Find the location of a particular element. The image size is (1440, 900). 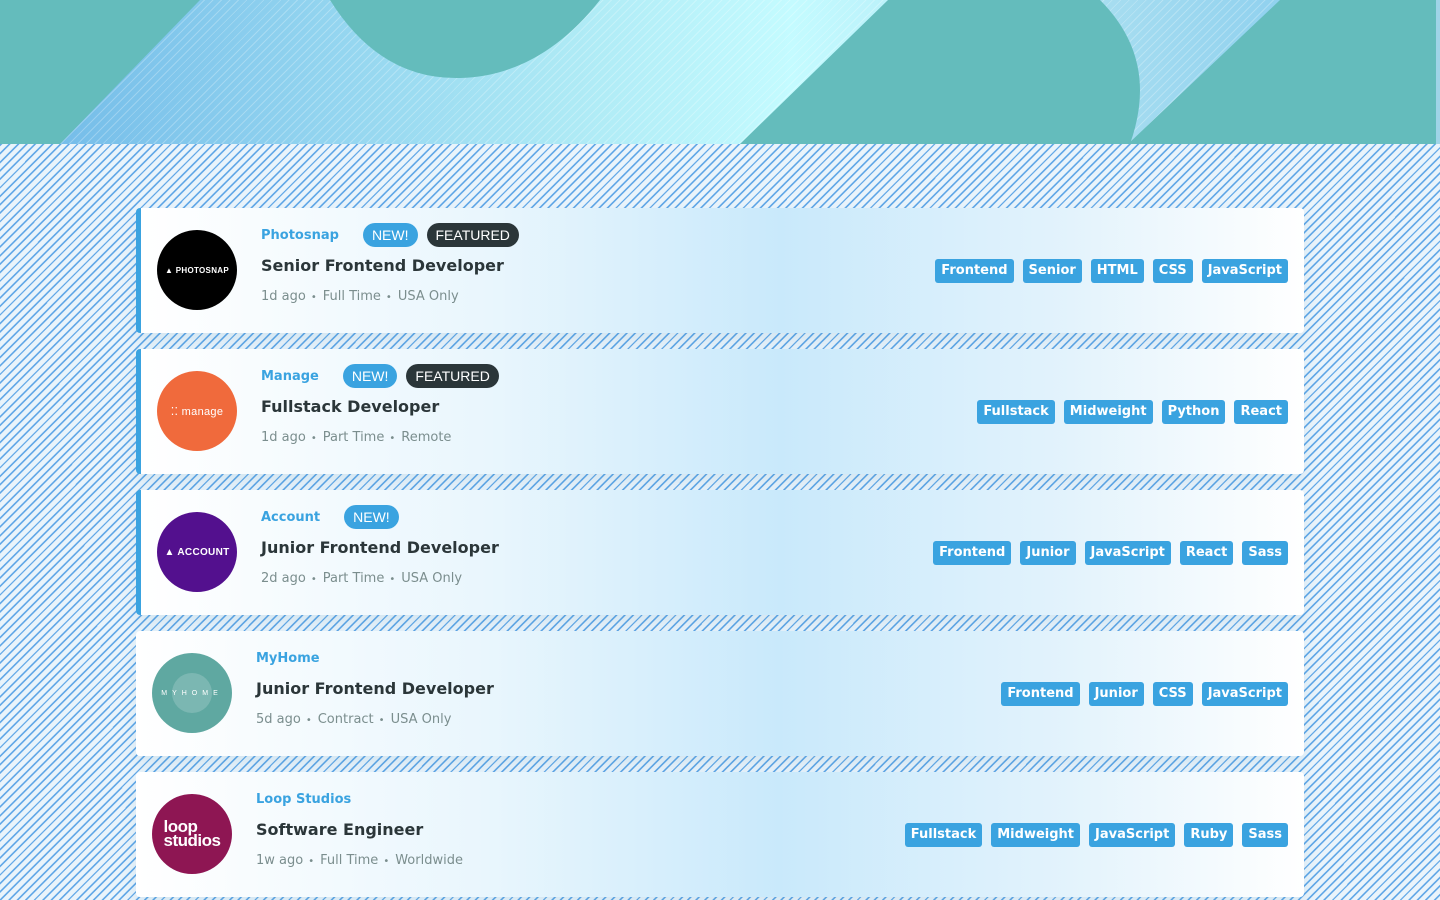

job-position: Software Engineer is located at coordinates (359, 829).